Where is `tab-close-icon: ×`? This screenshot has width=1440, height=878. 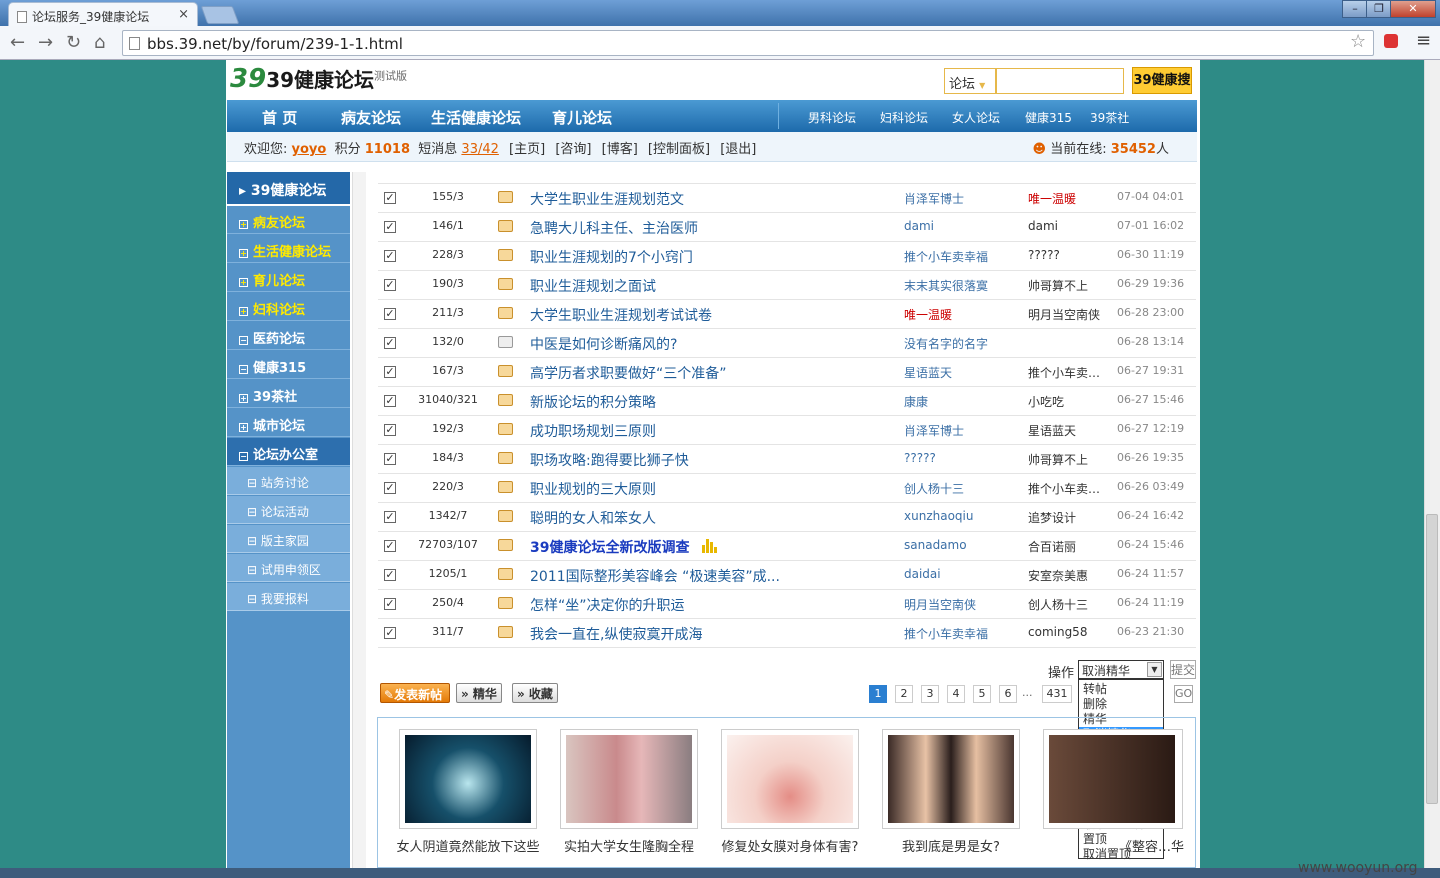 tab-close-icon: × is located at coordinates (183, 14).